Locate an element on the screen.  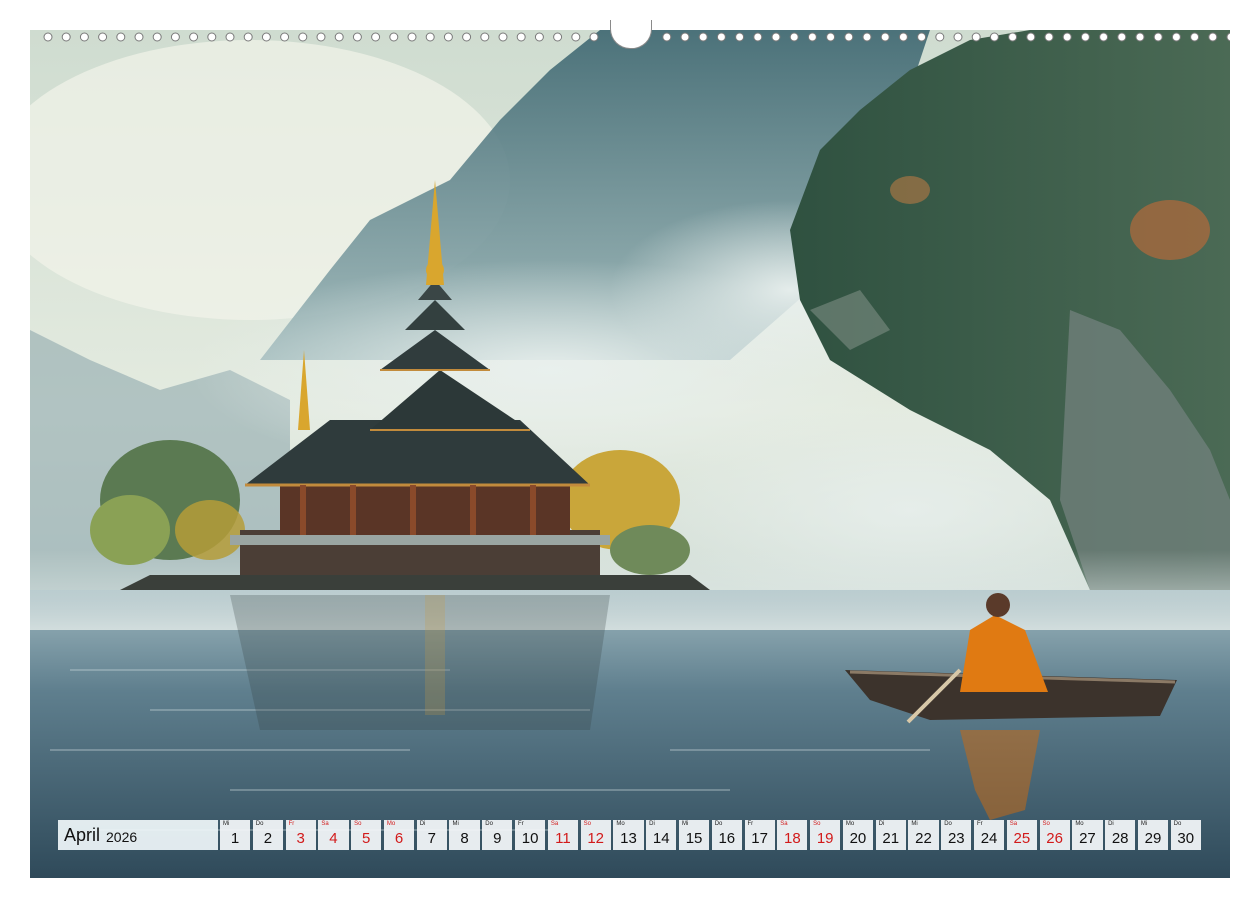
day-number: 18 is located at coordinates (792, 838).